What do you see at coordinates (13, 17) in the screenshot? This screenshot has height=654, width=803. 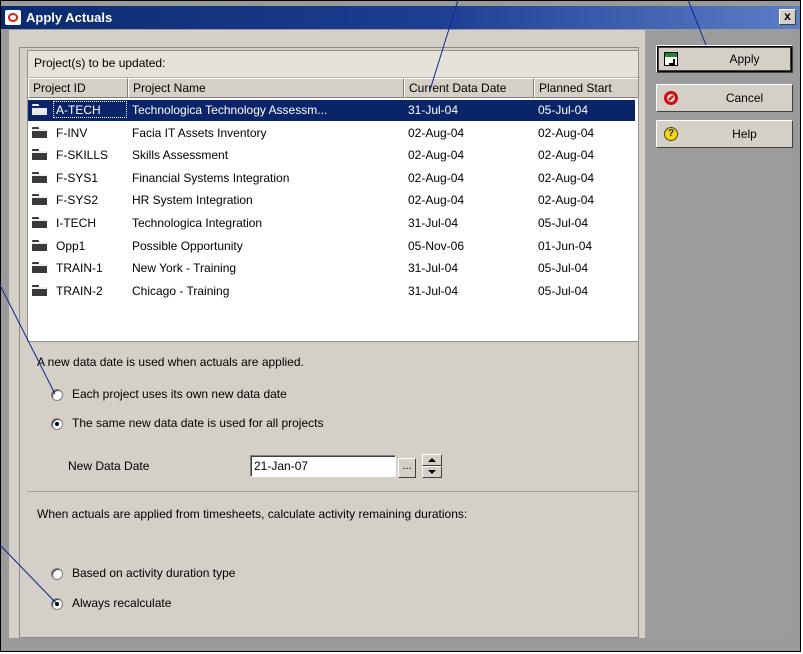 I see `oracle-logo-icon` at bounding box center [13, 17].